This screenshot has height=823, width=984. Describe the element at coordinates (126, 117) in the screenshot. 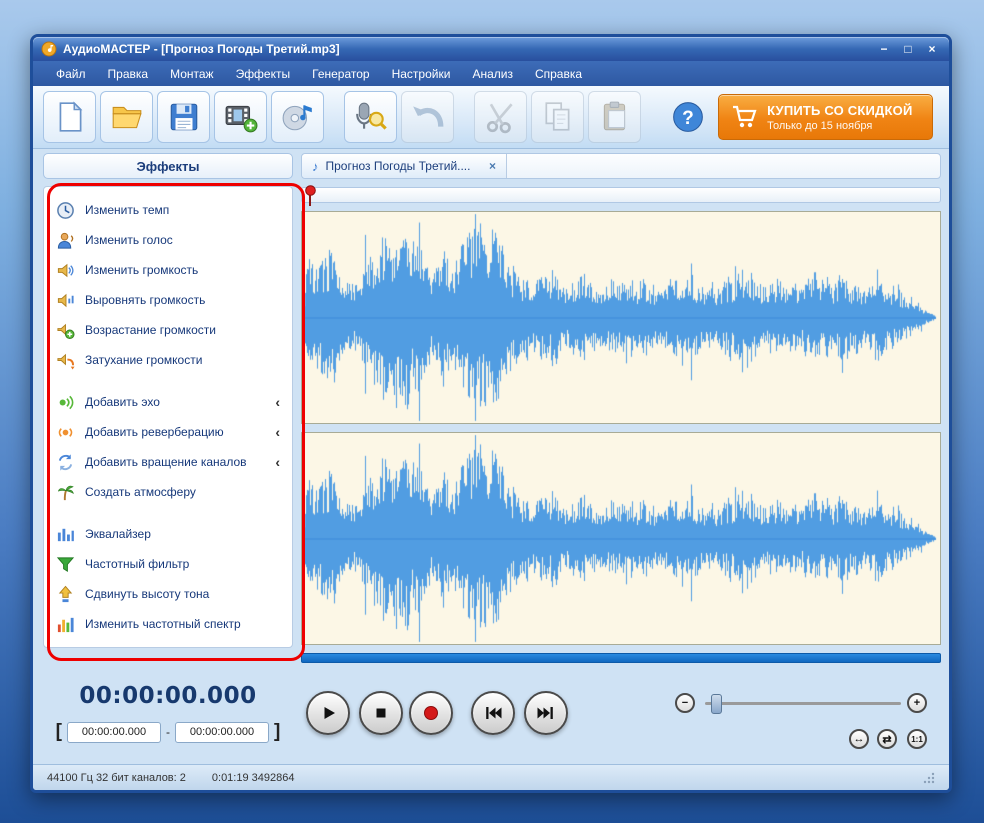

I see `open-file-button` at that location.